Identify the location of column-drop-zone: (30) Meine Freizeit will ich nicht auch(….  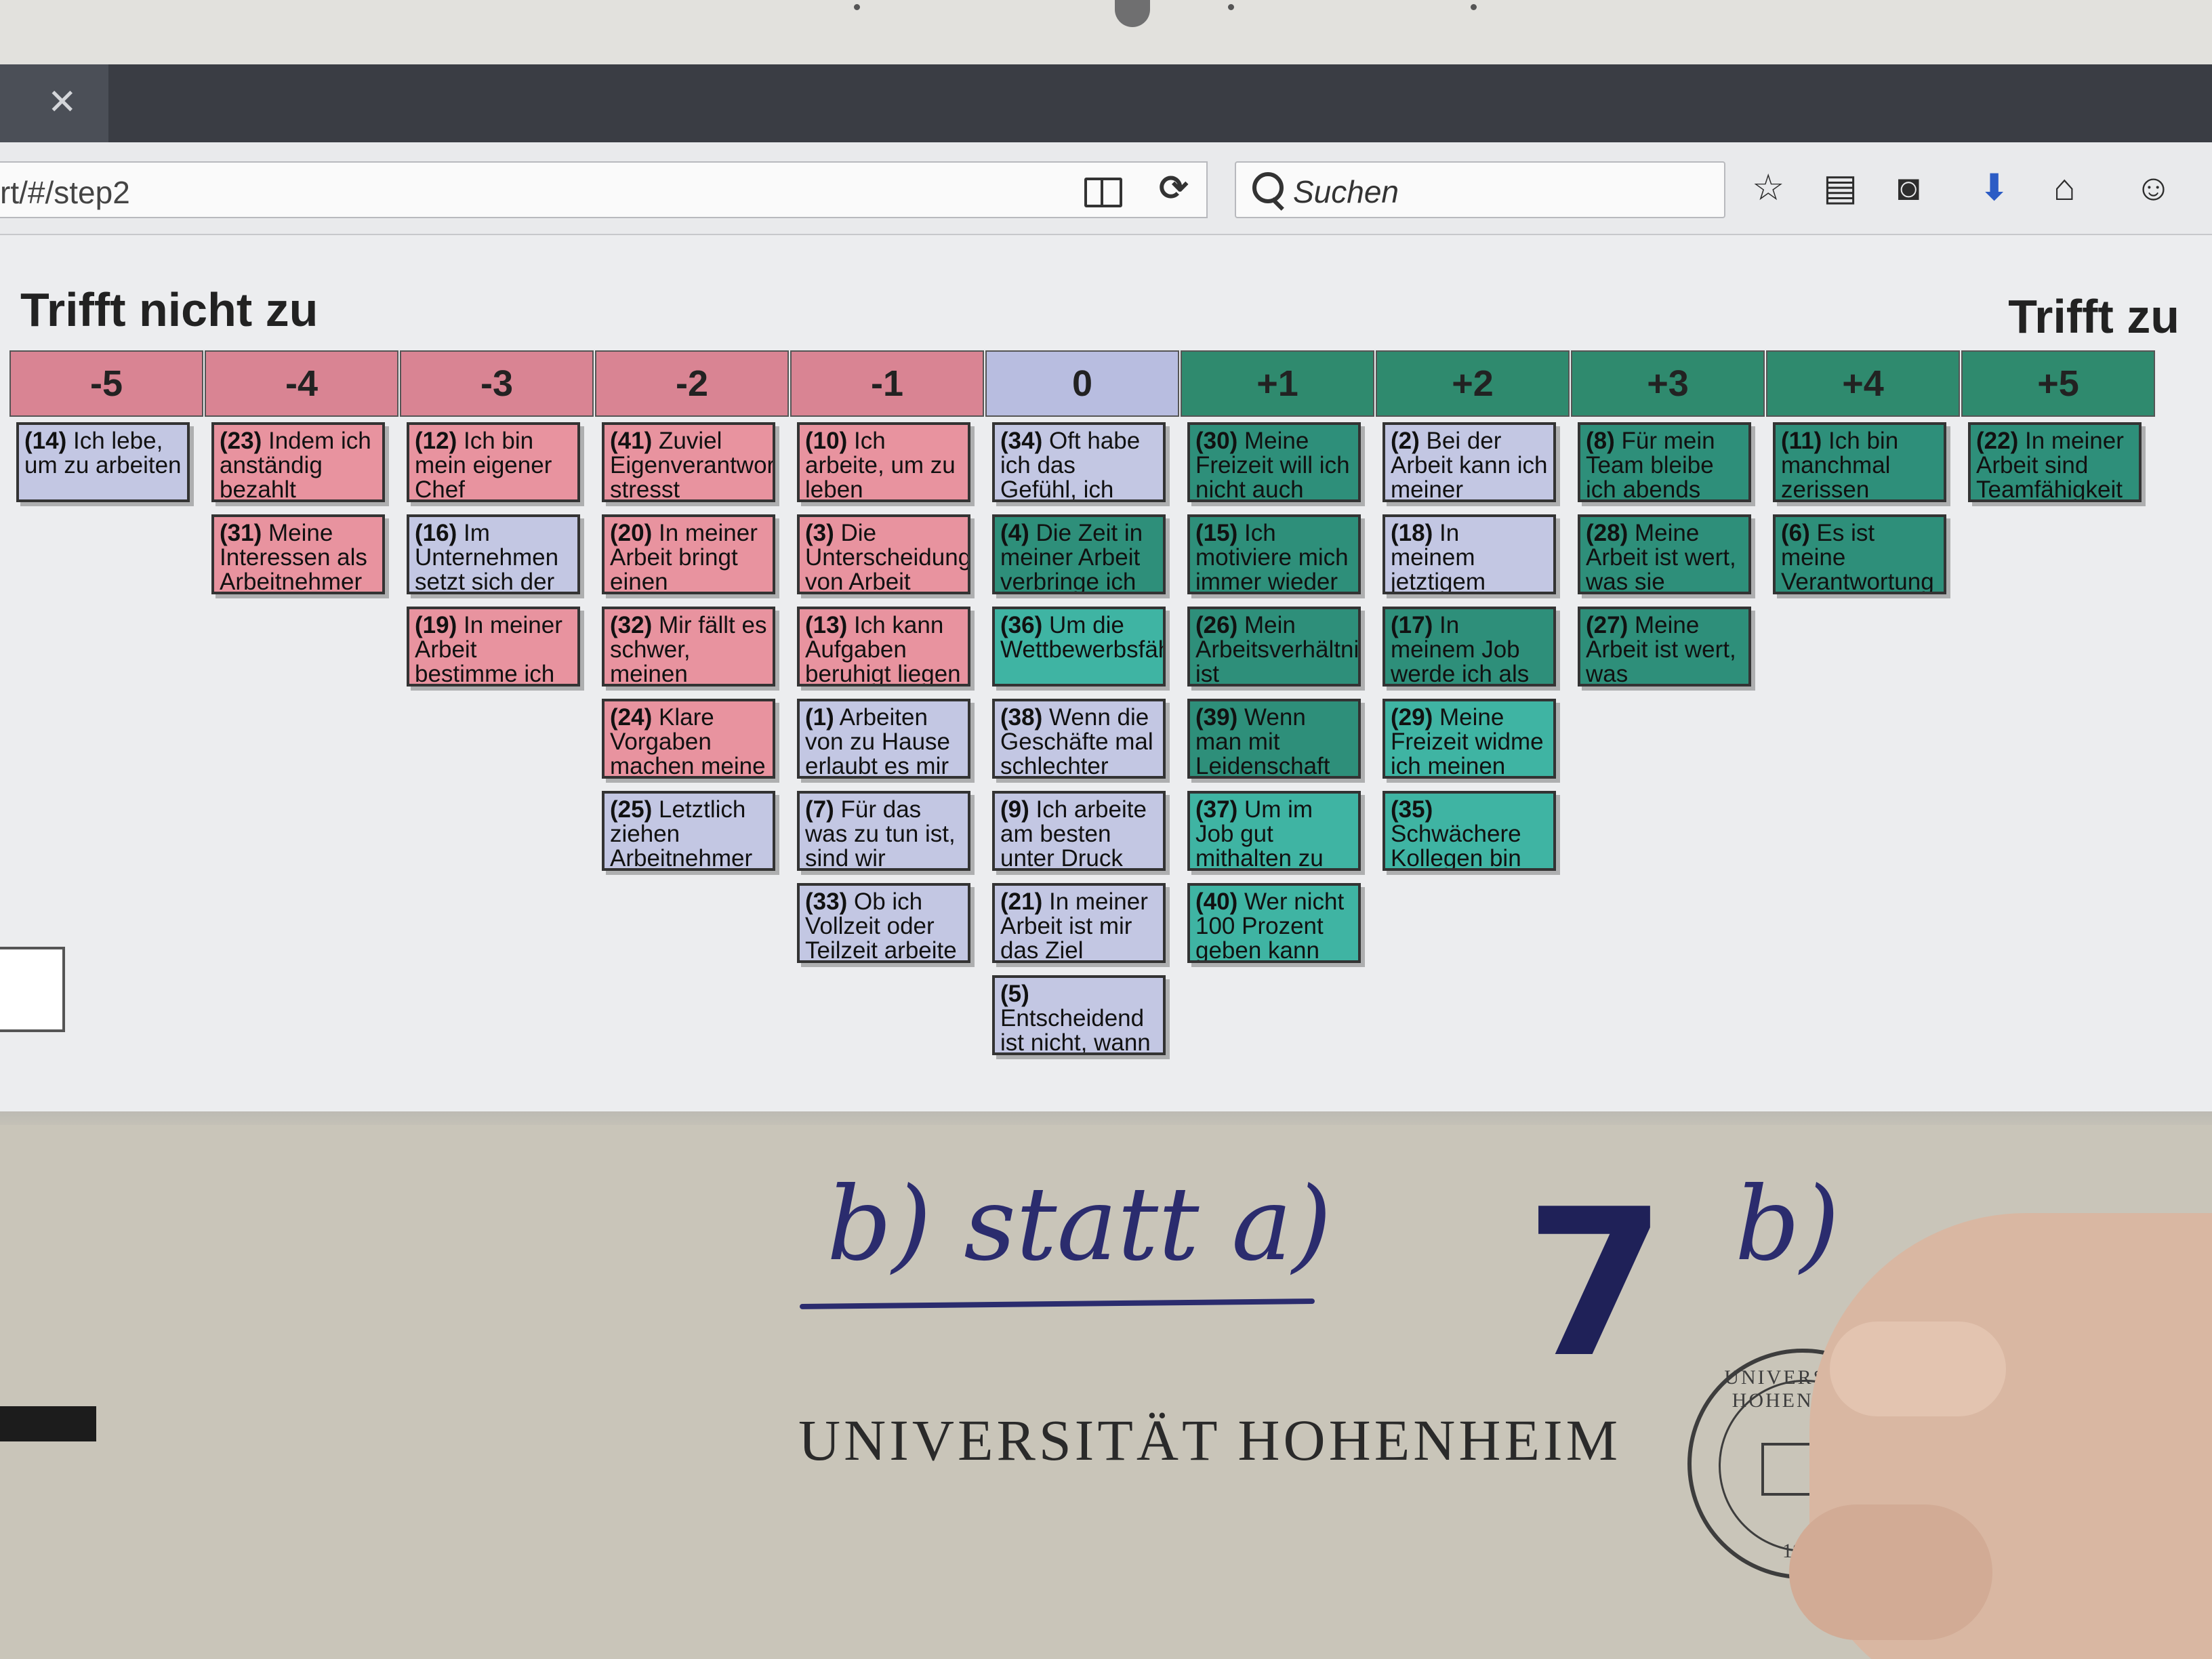
(1277, 690).